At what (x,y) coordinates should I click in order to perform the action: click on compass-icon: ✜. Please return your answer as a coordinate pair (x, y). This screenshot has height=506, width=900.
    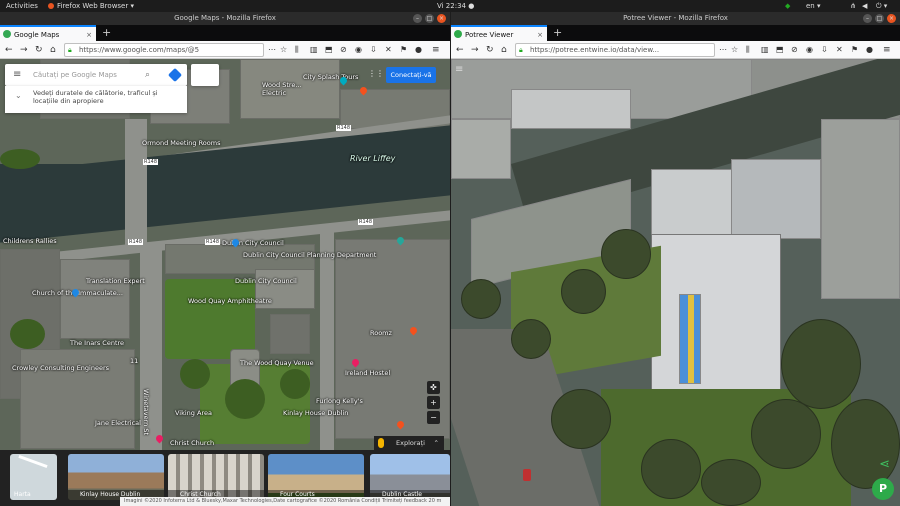
    Looking at the image, I should click on (433, 387).